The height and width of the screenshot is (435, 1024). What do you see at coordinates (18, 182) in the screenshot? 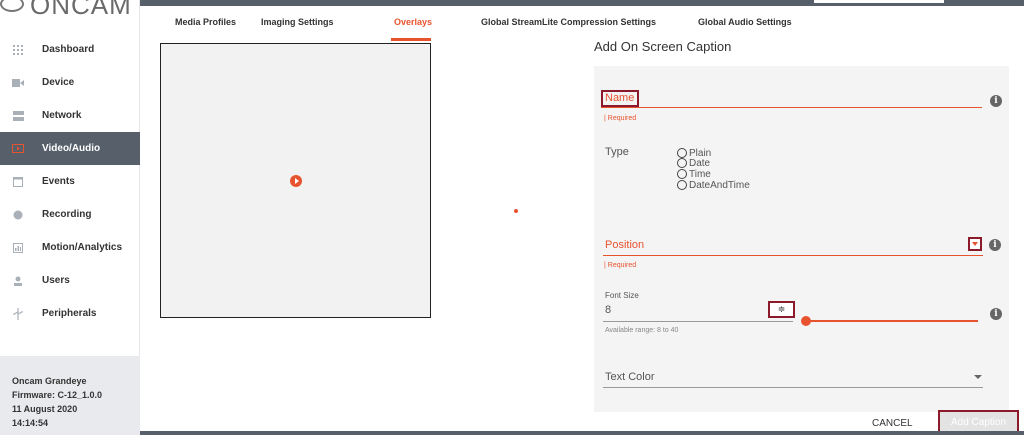
I see `calendar-icon` at bounding box center [18, 182].